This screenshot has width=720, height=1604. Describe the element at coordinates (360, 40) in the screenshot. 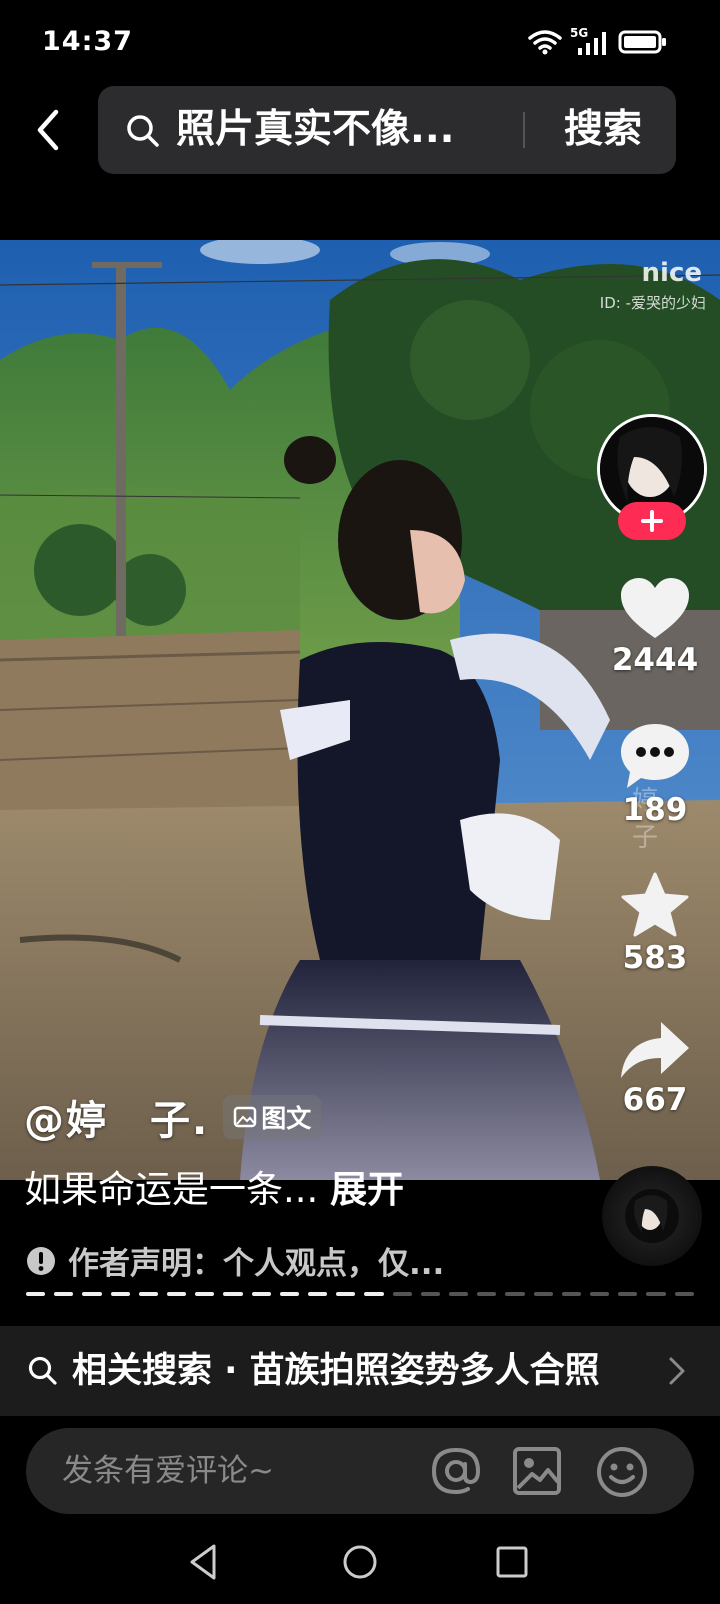

I see `status-bar: 14:37 5G` at that location.